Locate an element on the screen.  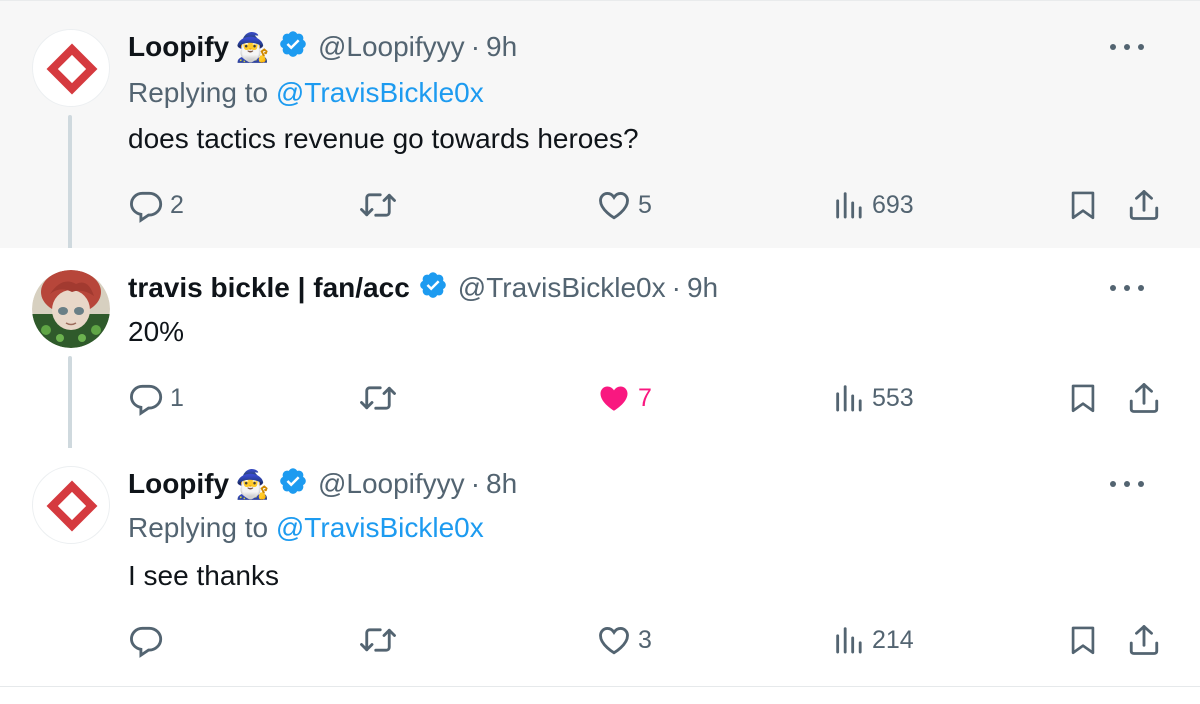
view-count: 693 is located at coordinates (893, 204).